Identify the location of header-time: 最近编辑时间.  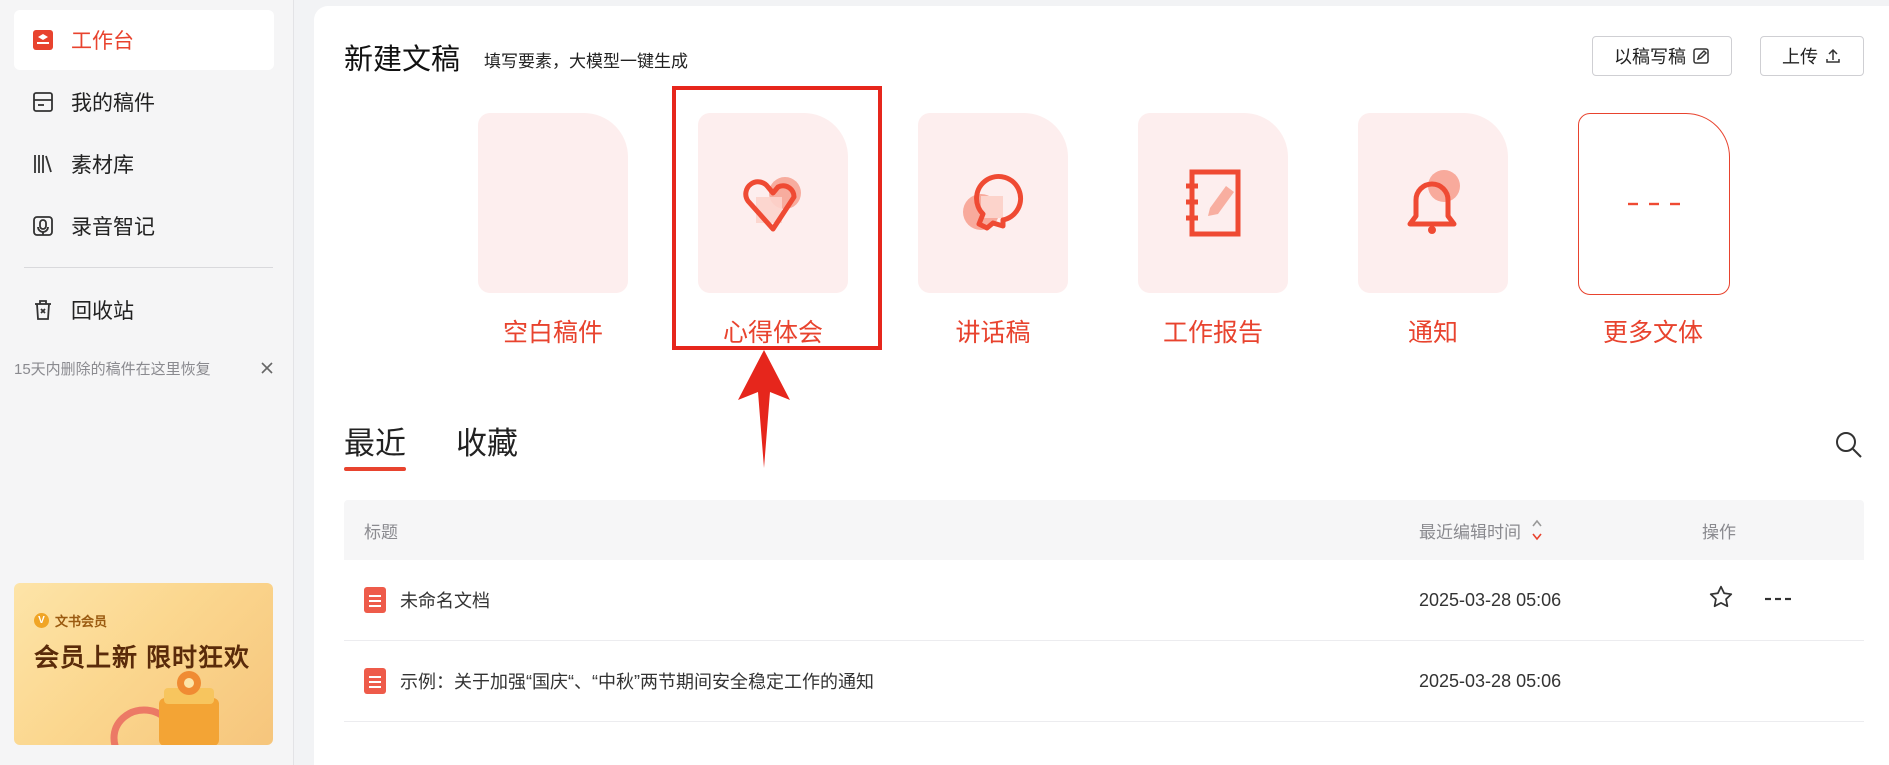
(1481, 530).